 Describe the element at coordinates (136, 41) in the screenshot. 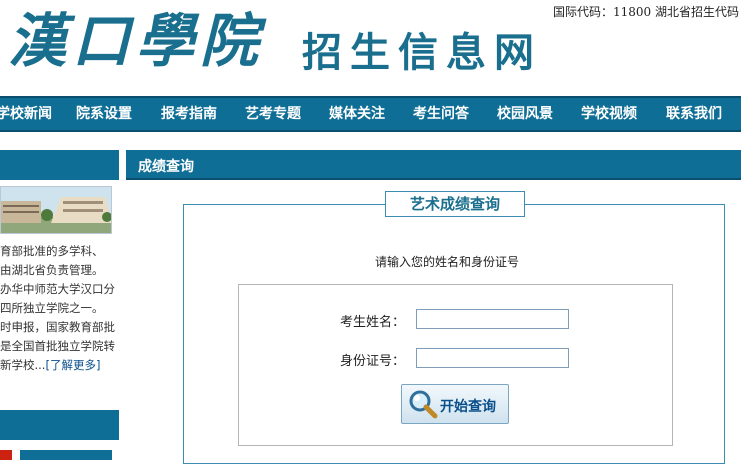

I see `school-logo: 漢口學院` at that location.